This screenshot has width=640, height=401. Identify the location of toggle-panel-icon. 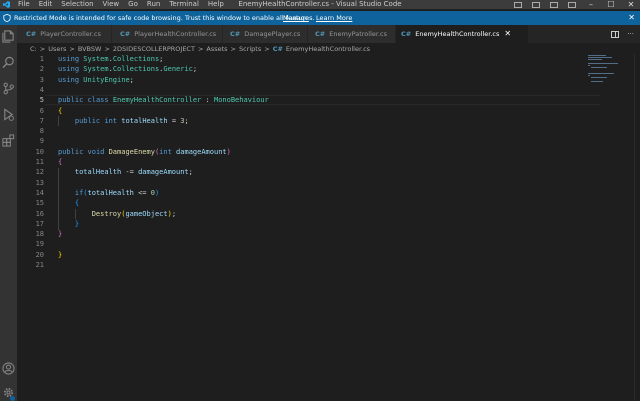
(536, 4).